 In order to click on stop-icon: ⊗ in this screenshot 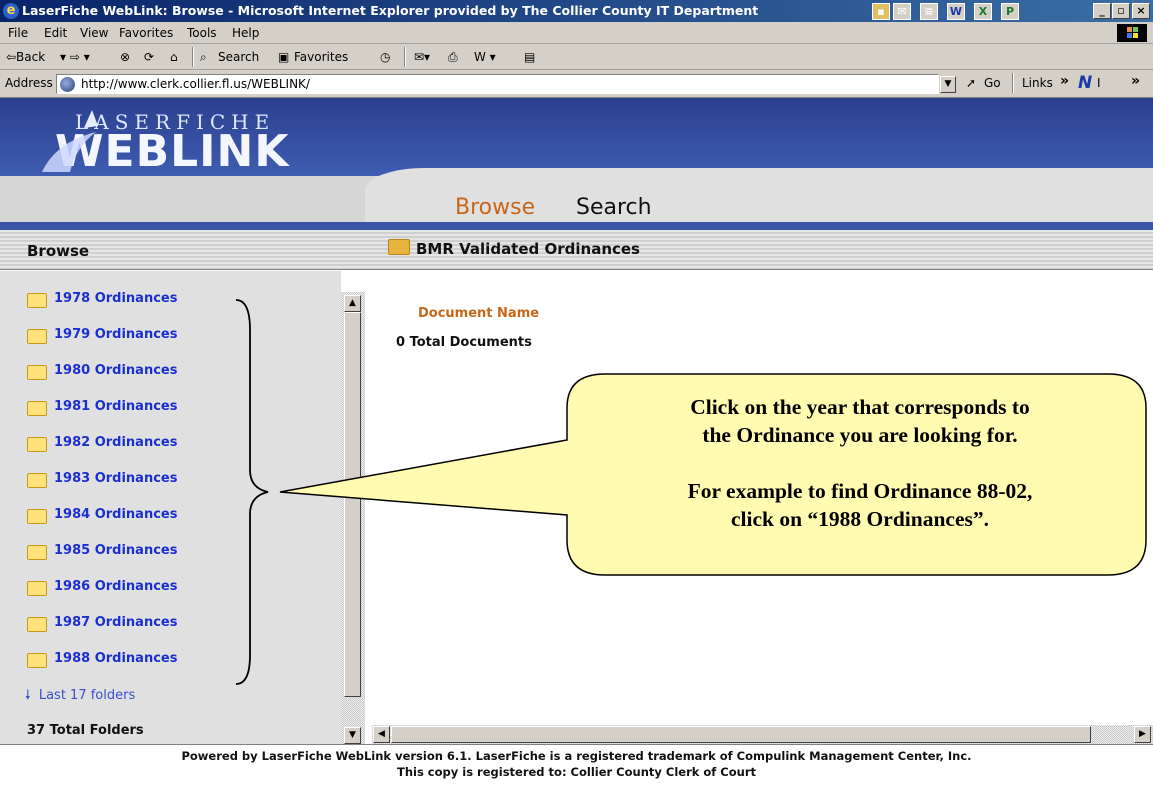, I will do `click(125, 57)`.